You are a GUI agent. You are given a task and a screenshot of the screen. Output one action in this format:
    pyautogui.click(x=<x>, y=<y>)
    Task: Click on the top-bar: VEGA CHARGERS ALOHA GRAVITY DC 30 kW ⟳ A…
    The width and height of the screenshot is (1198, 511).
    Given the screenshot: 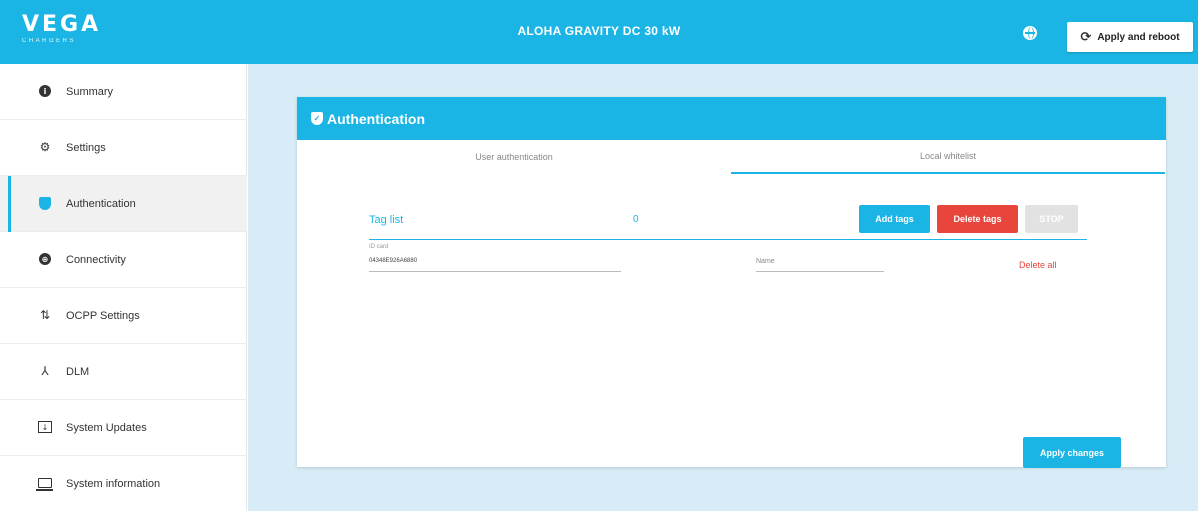 What is the action you would take?
    pyautogui.click(x=599, y=32)
    